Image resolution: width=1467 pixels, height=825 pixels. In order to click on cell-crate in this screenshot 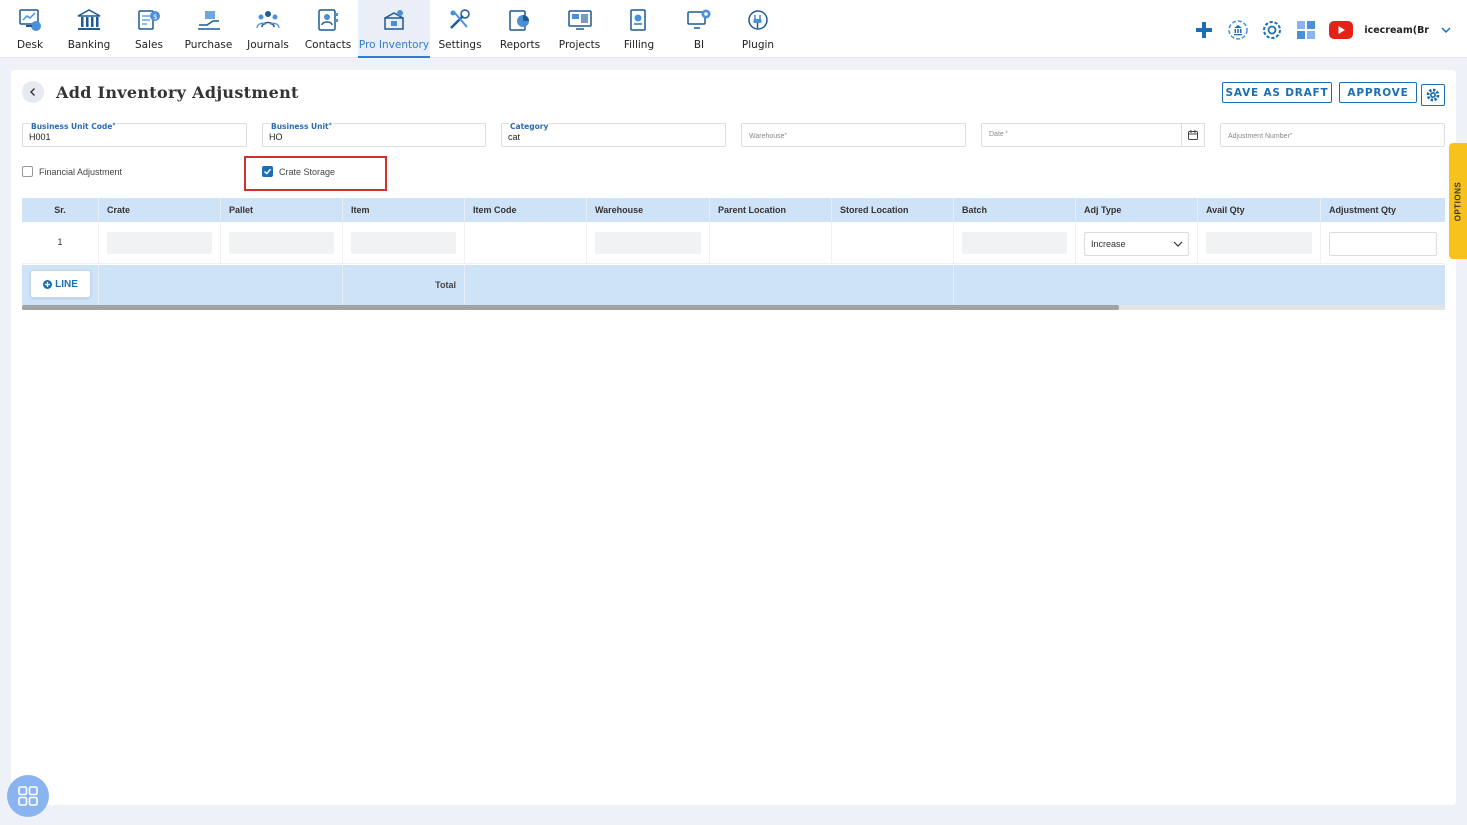, I will do `click(160, 243)`.